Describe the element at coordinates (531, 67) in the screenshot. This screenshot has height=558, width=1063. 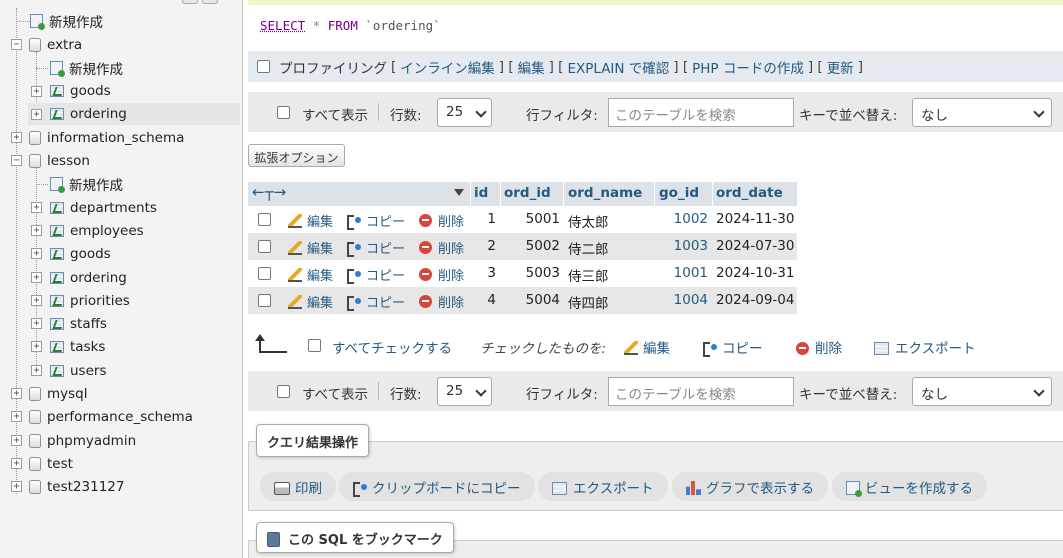
I see `edit-query-link: 編集` at that location.